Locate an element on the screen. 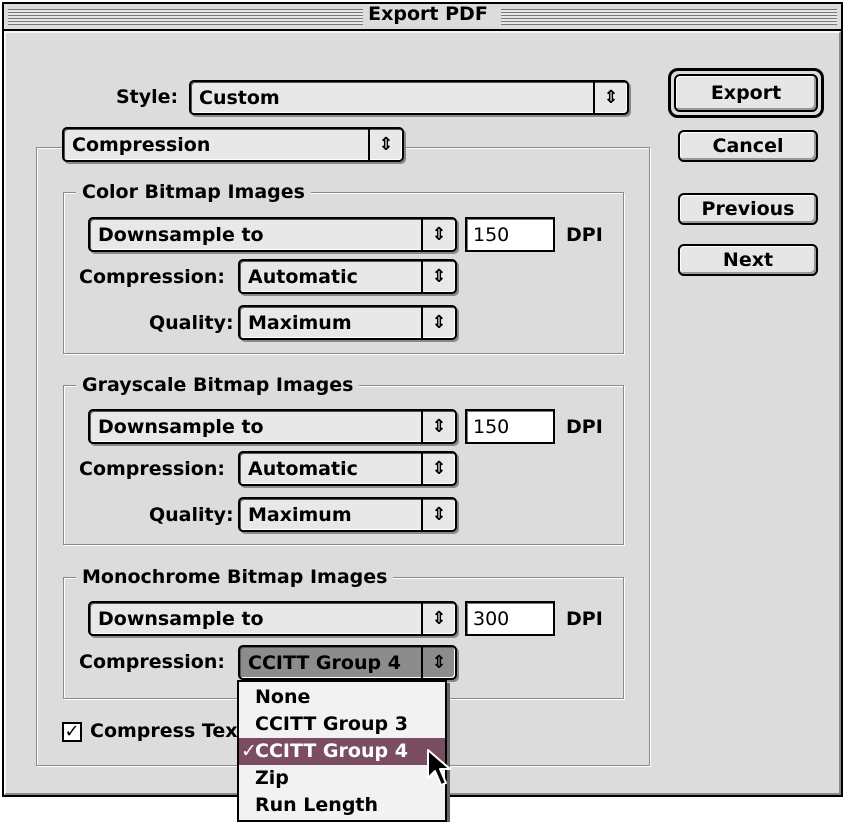 Image resolution: width=846 pixels, height=822 pixels. color-quality-value: Maximum is located at coordinates (300, 323).